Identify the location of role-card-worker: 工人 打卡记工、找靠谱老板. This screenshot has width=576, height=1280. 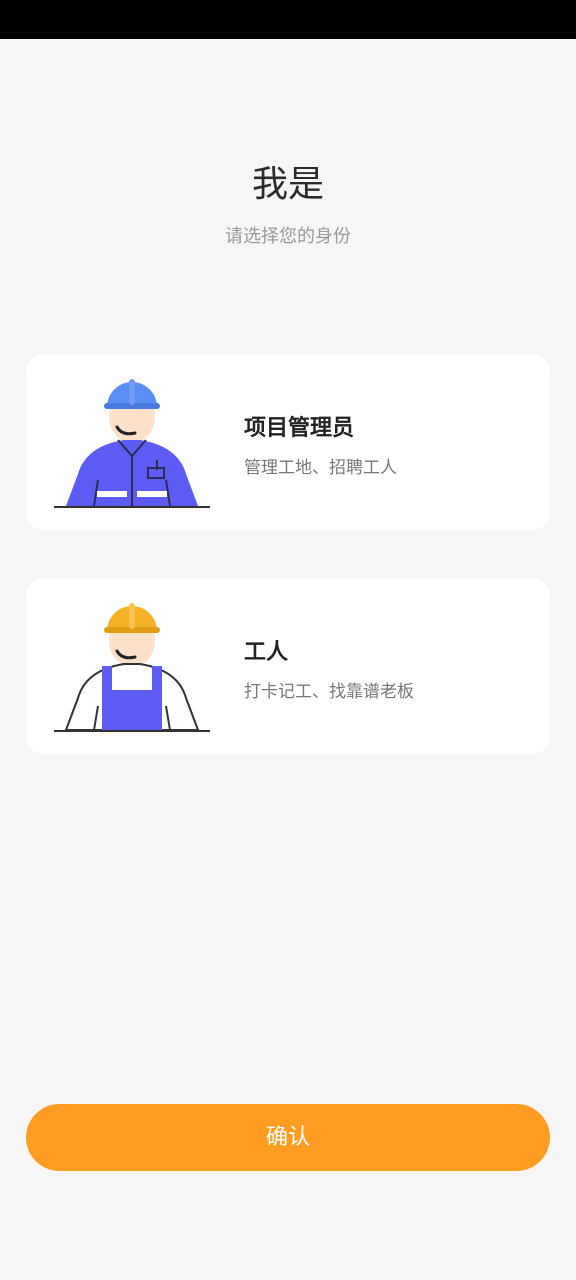
(288, 666).